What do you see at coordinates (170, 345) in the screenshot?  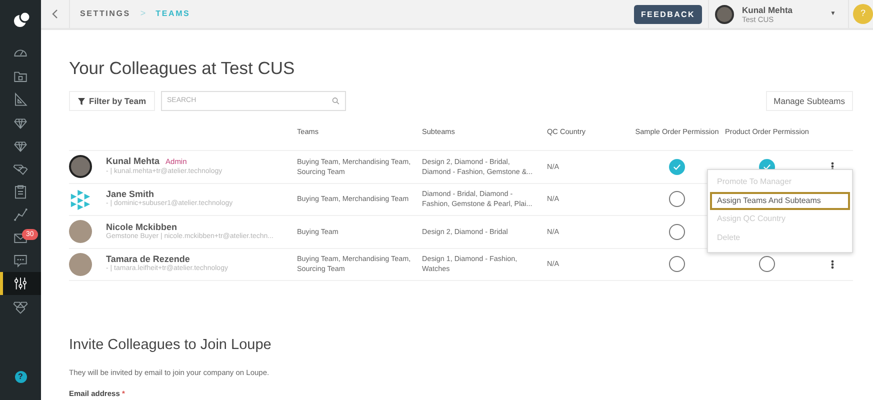 I see `section-title: Invite Colleagues to Join Loupe` at bounding box center [170, 345].